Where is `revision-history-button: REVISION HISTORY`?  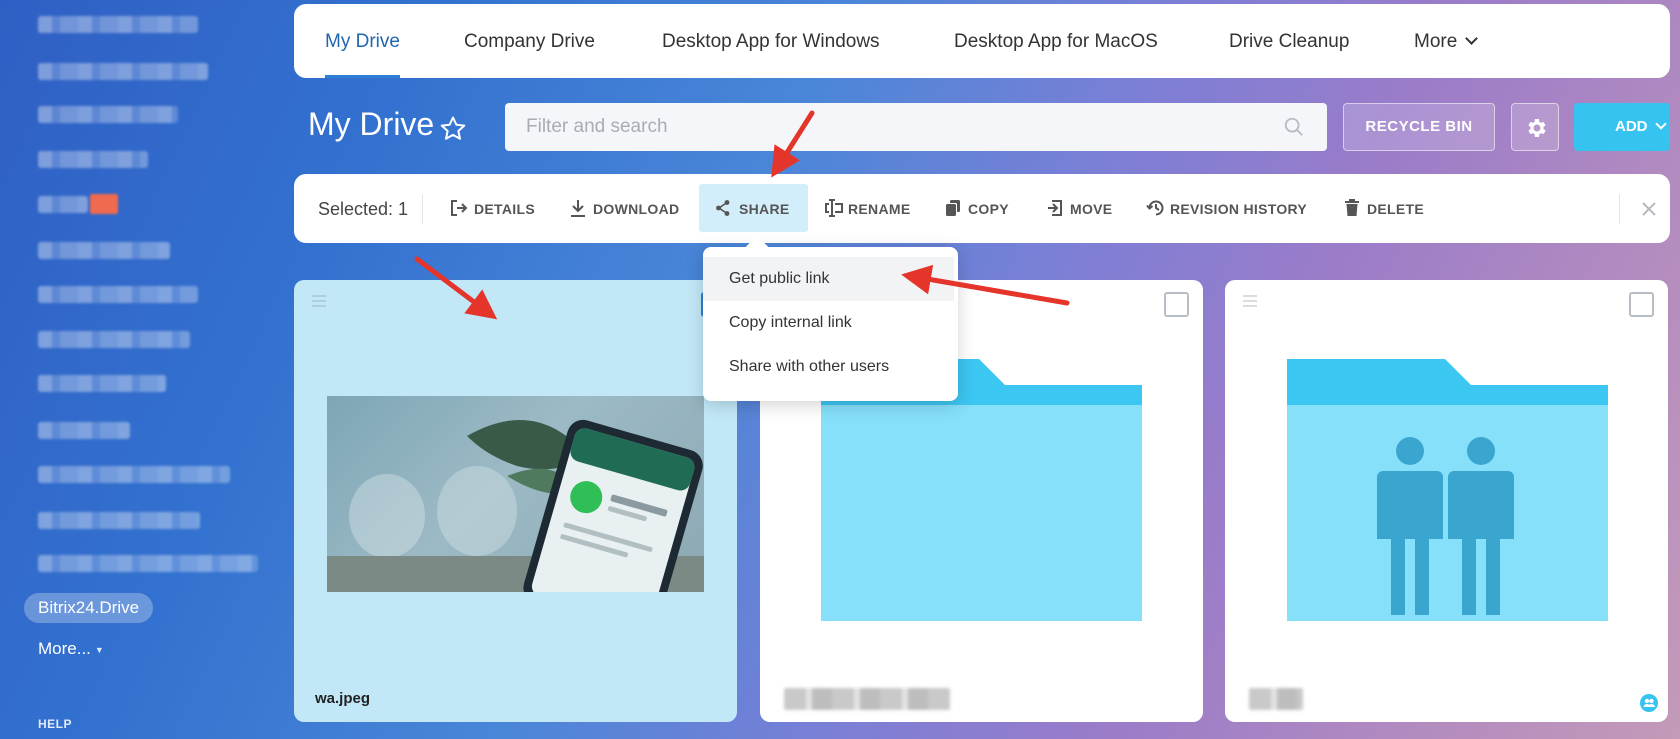 revision-history-button: REVISION HISTORY is located at coordinates (1226, 208).